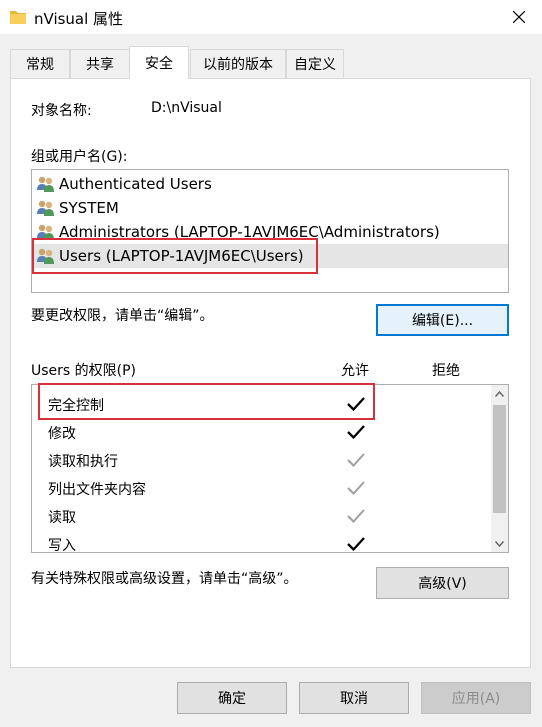  I want to click on permission-name: 读取和执行, so click(83, 462).